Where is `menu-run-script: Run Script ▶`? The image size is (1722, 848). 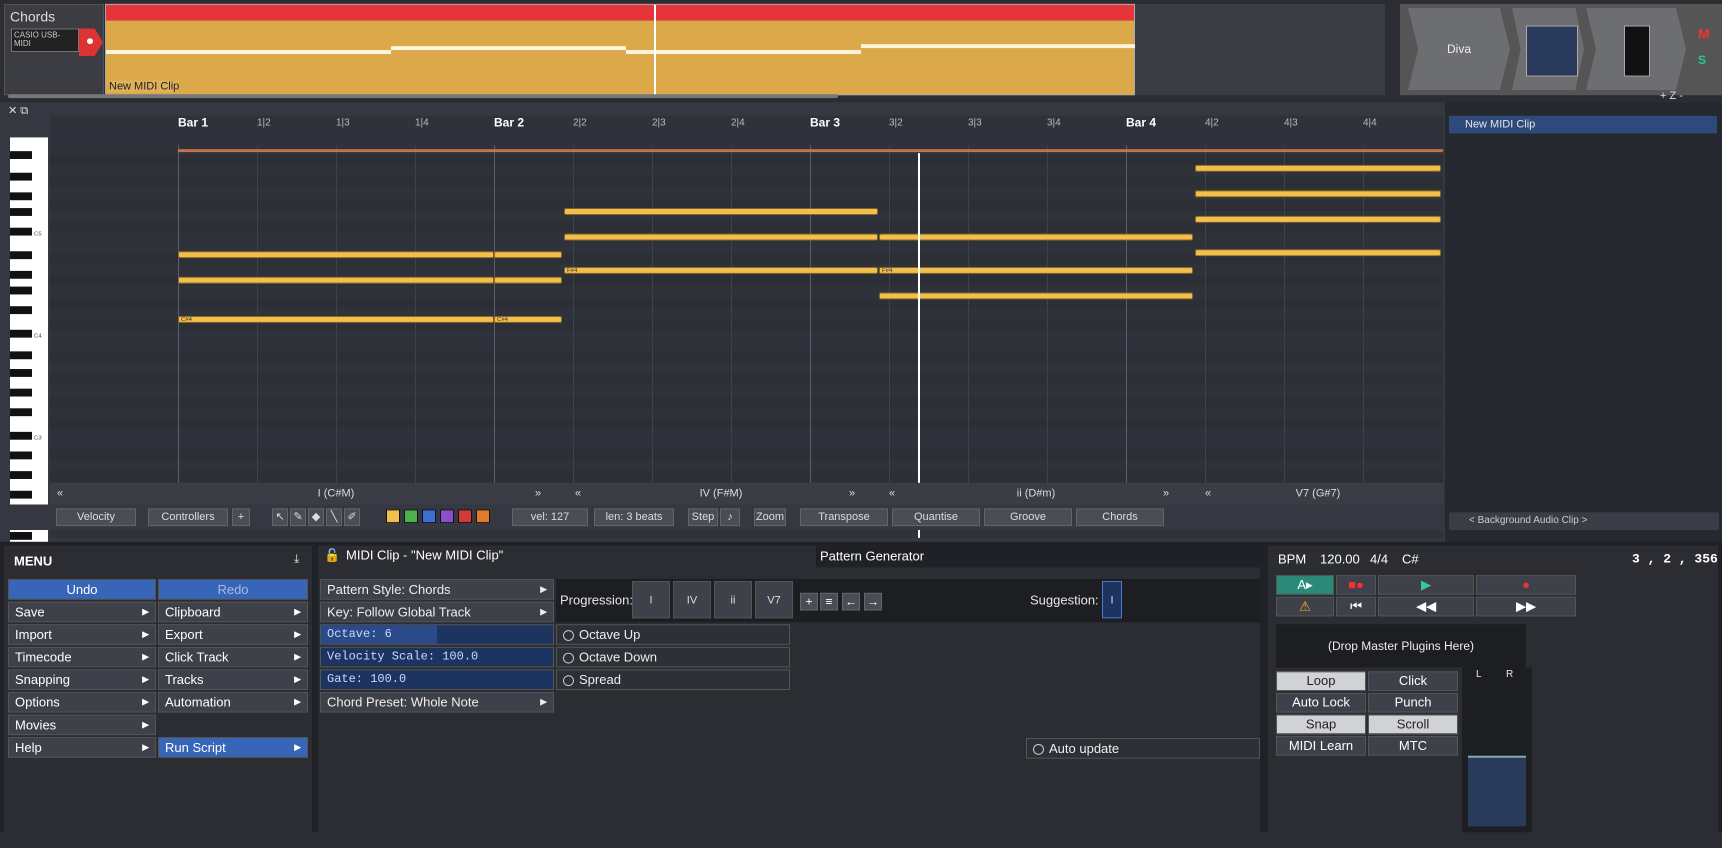
menu-run-script: Run Script ▶ is located at coordinates (233, 747).